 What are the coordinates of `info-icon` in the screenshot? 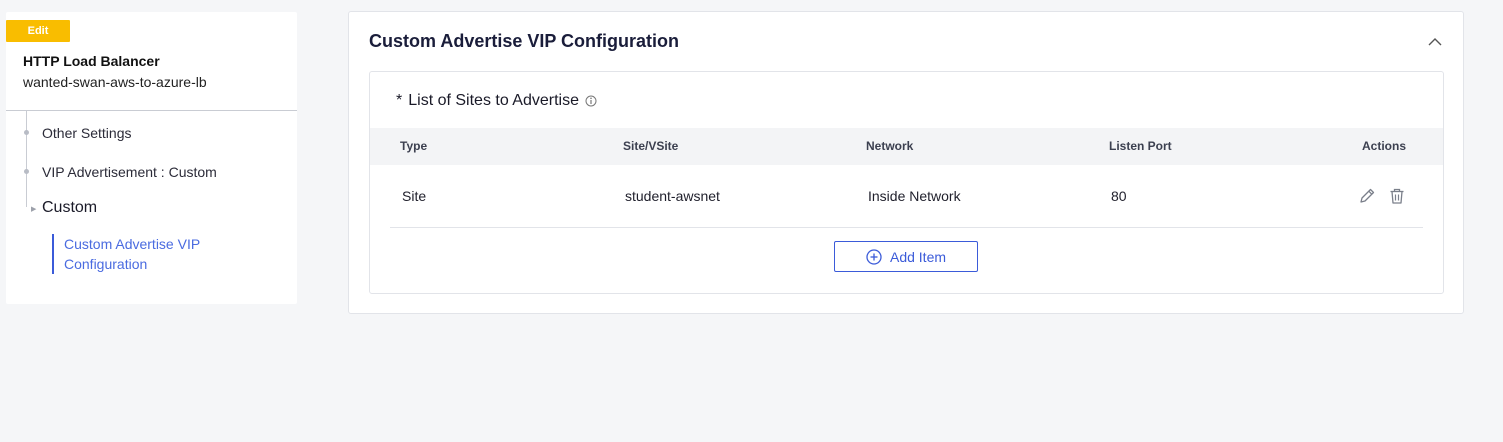 It's located at (591, 101).